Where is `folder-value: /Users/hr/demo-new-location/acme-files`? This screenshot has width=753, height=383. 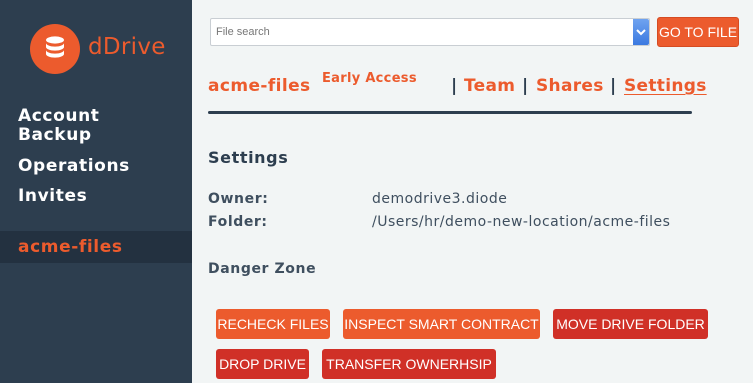
folder-value: /Users/hr/demo-new-location/acme-files is located at coordinates (521, 222).